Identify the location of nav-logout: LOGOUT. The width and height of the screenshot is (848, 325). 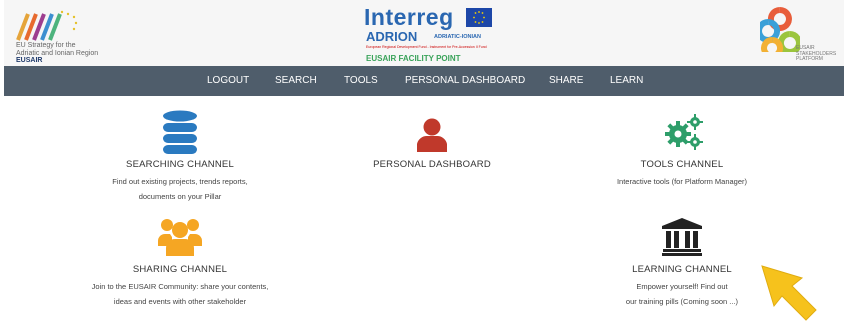
(228, 81).